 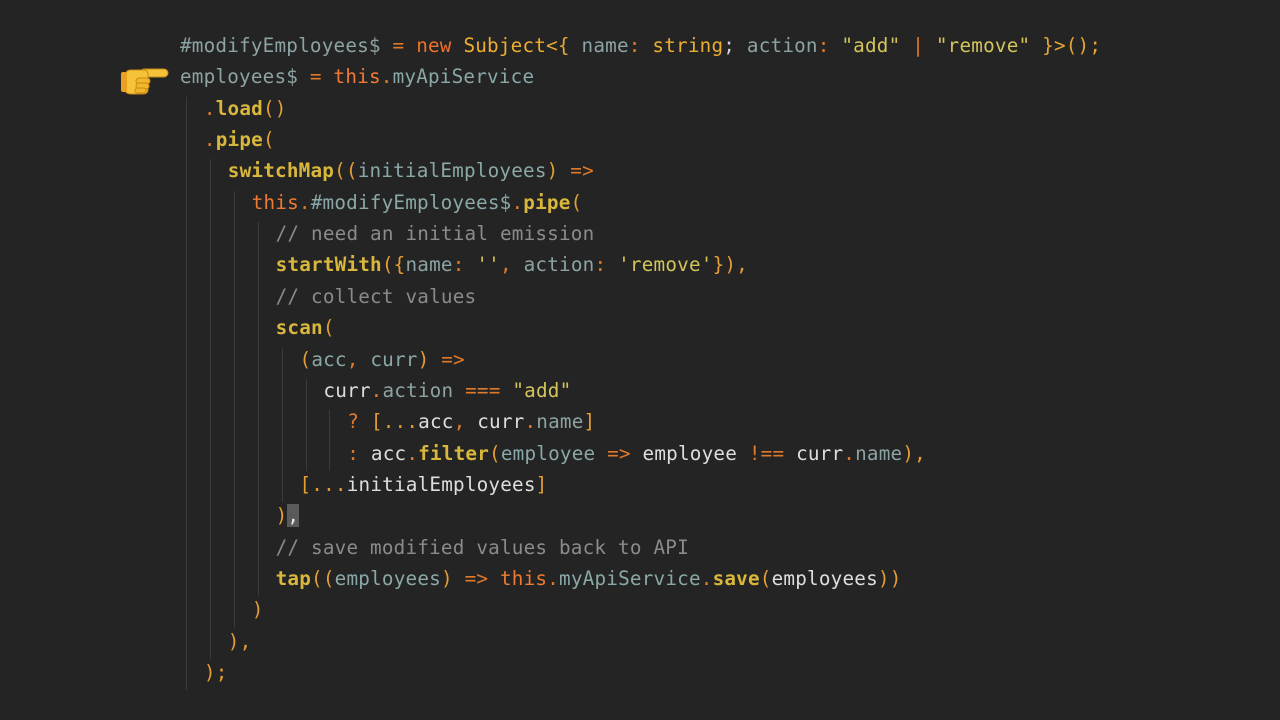 I want to click on code-line: ),, so click(x=288, y=515).